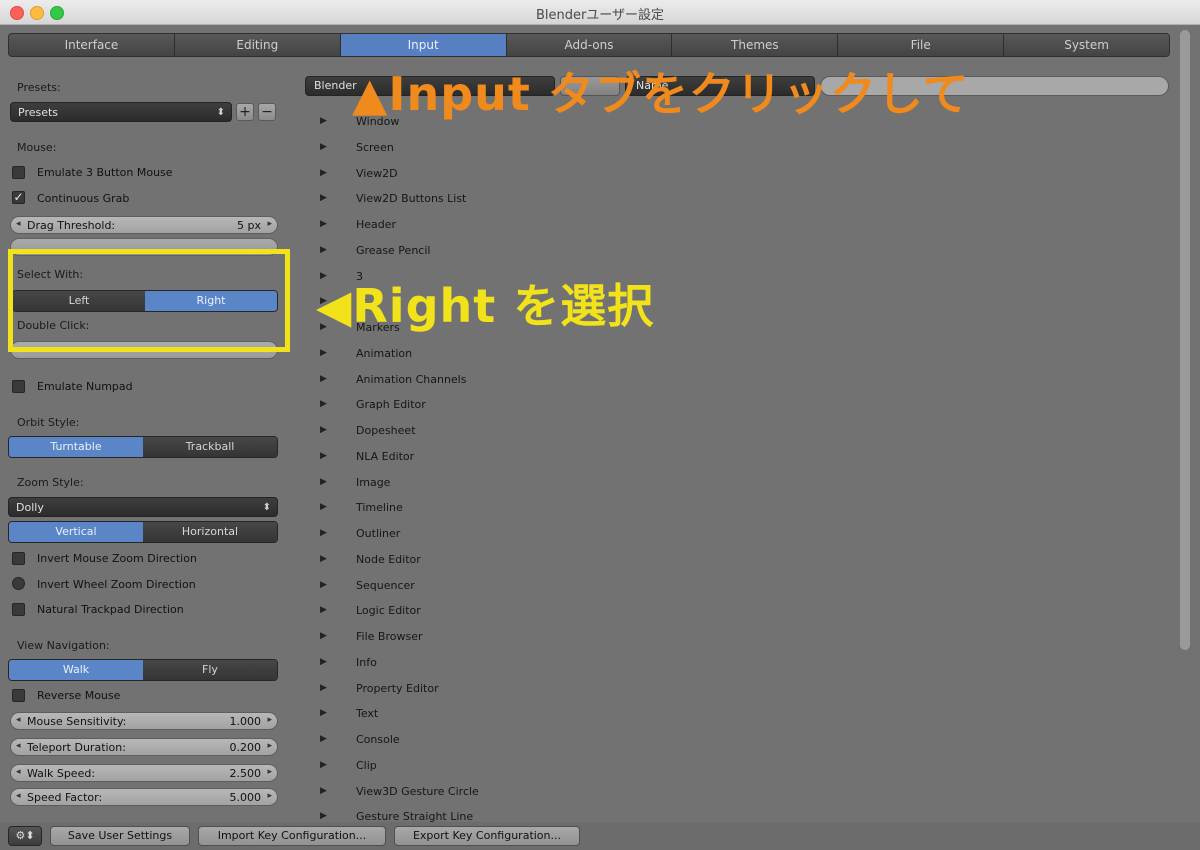 Image resolution: width=1200 pixels, height=850 pixels. Describe the element at coordinates (366, 662) in the screenshot. I see `keymap-item-label: Info` at that location.